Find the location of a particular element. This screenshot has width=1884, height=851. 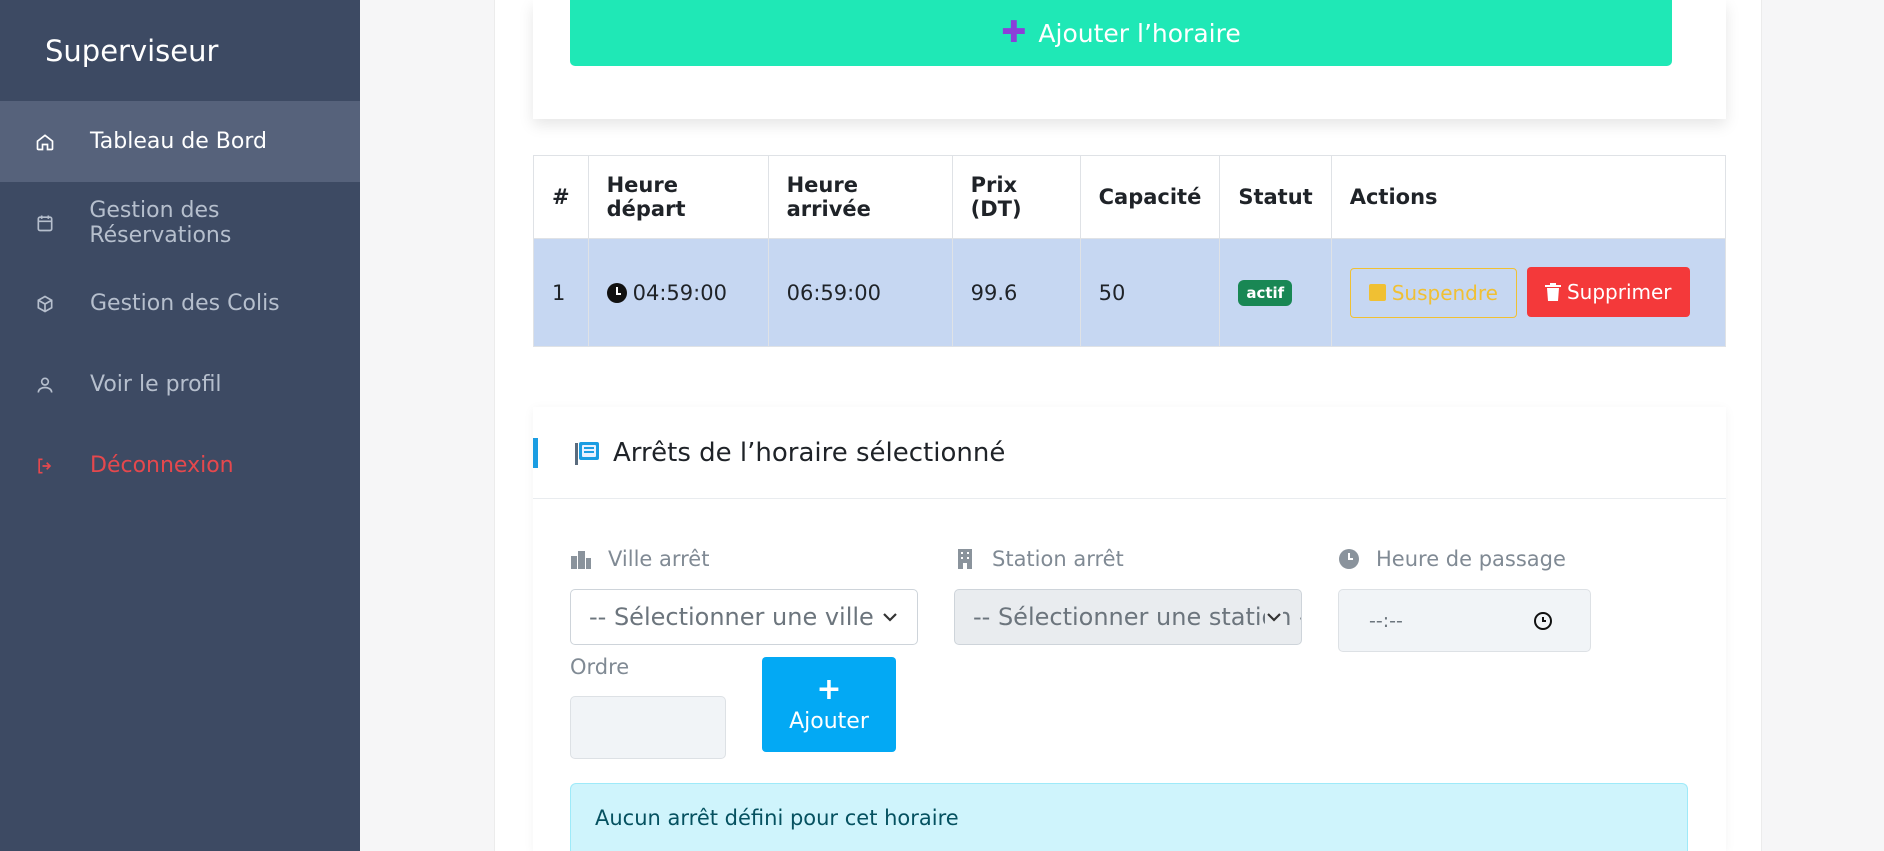

suspend-button: Suspendre is located at coordinates (1433, 292).